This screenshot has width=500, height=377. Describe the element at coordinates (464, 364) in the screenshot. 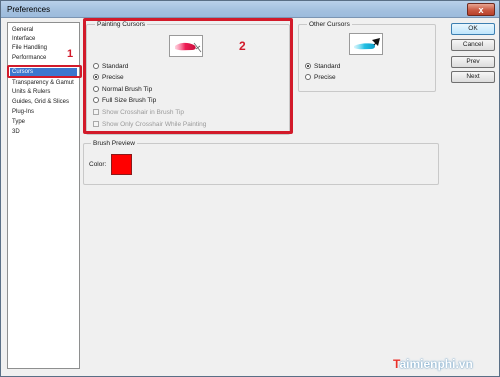

I see `watermark-suffix: .vn` at that location.